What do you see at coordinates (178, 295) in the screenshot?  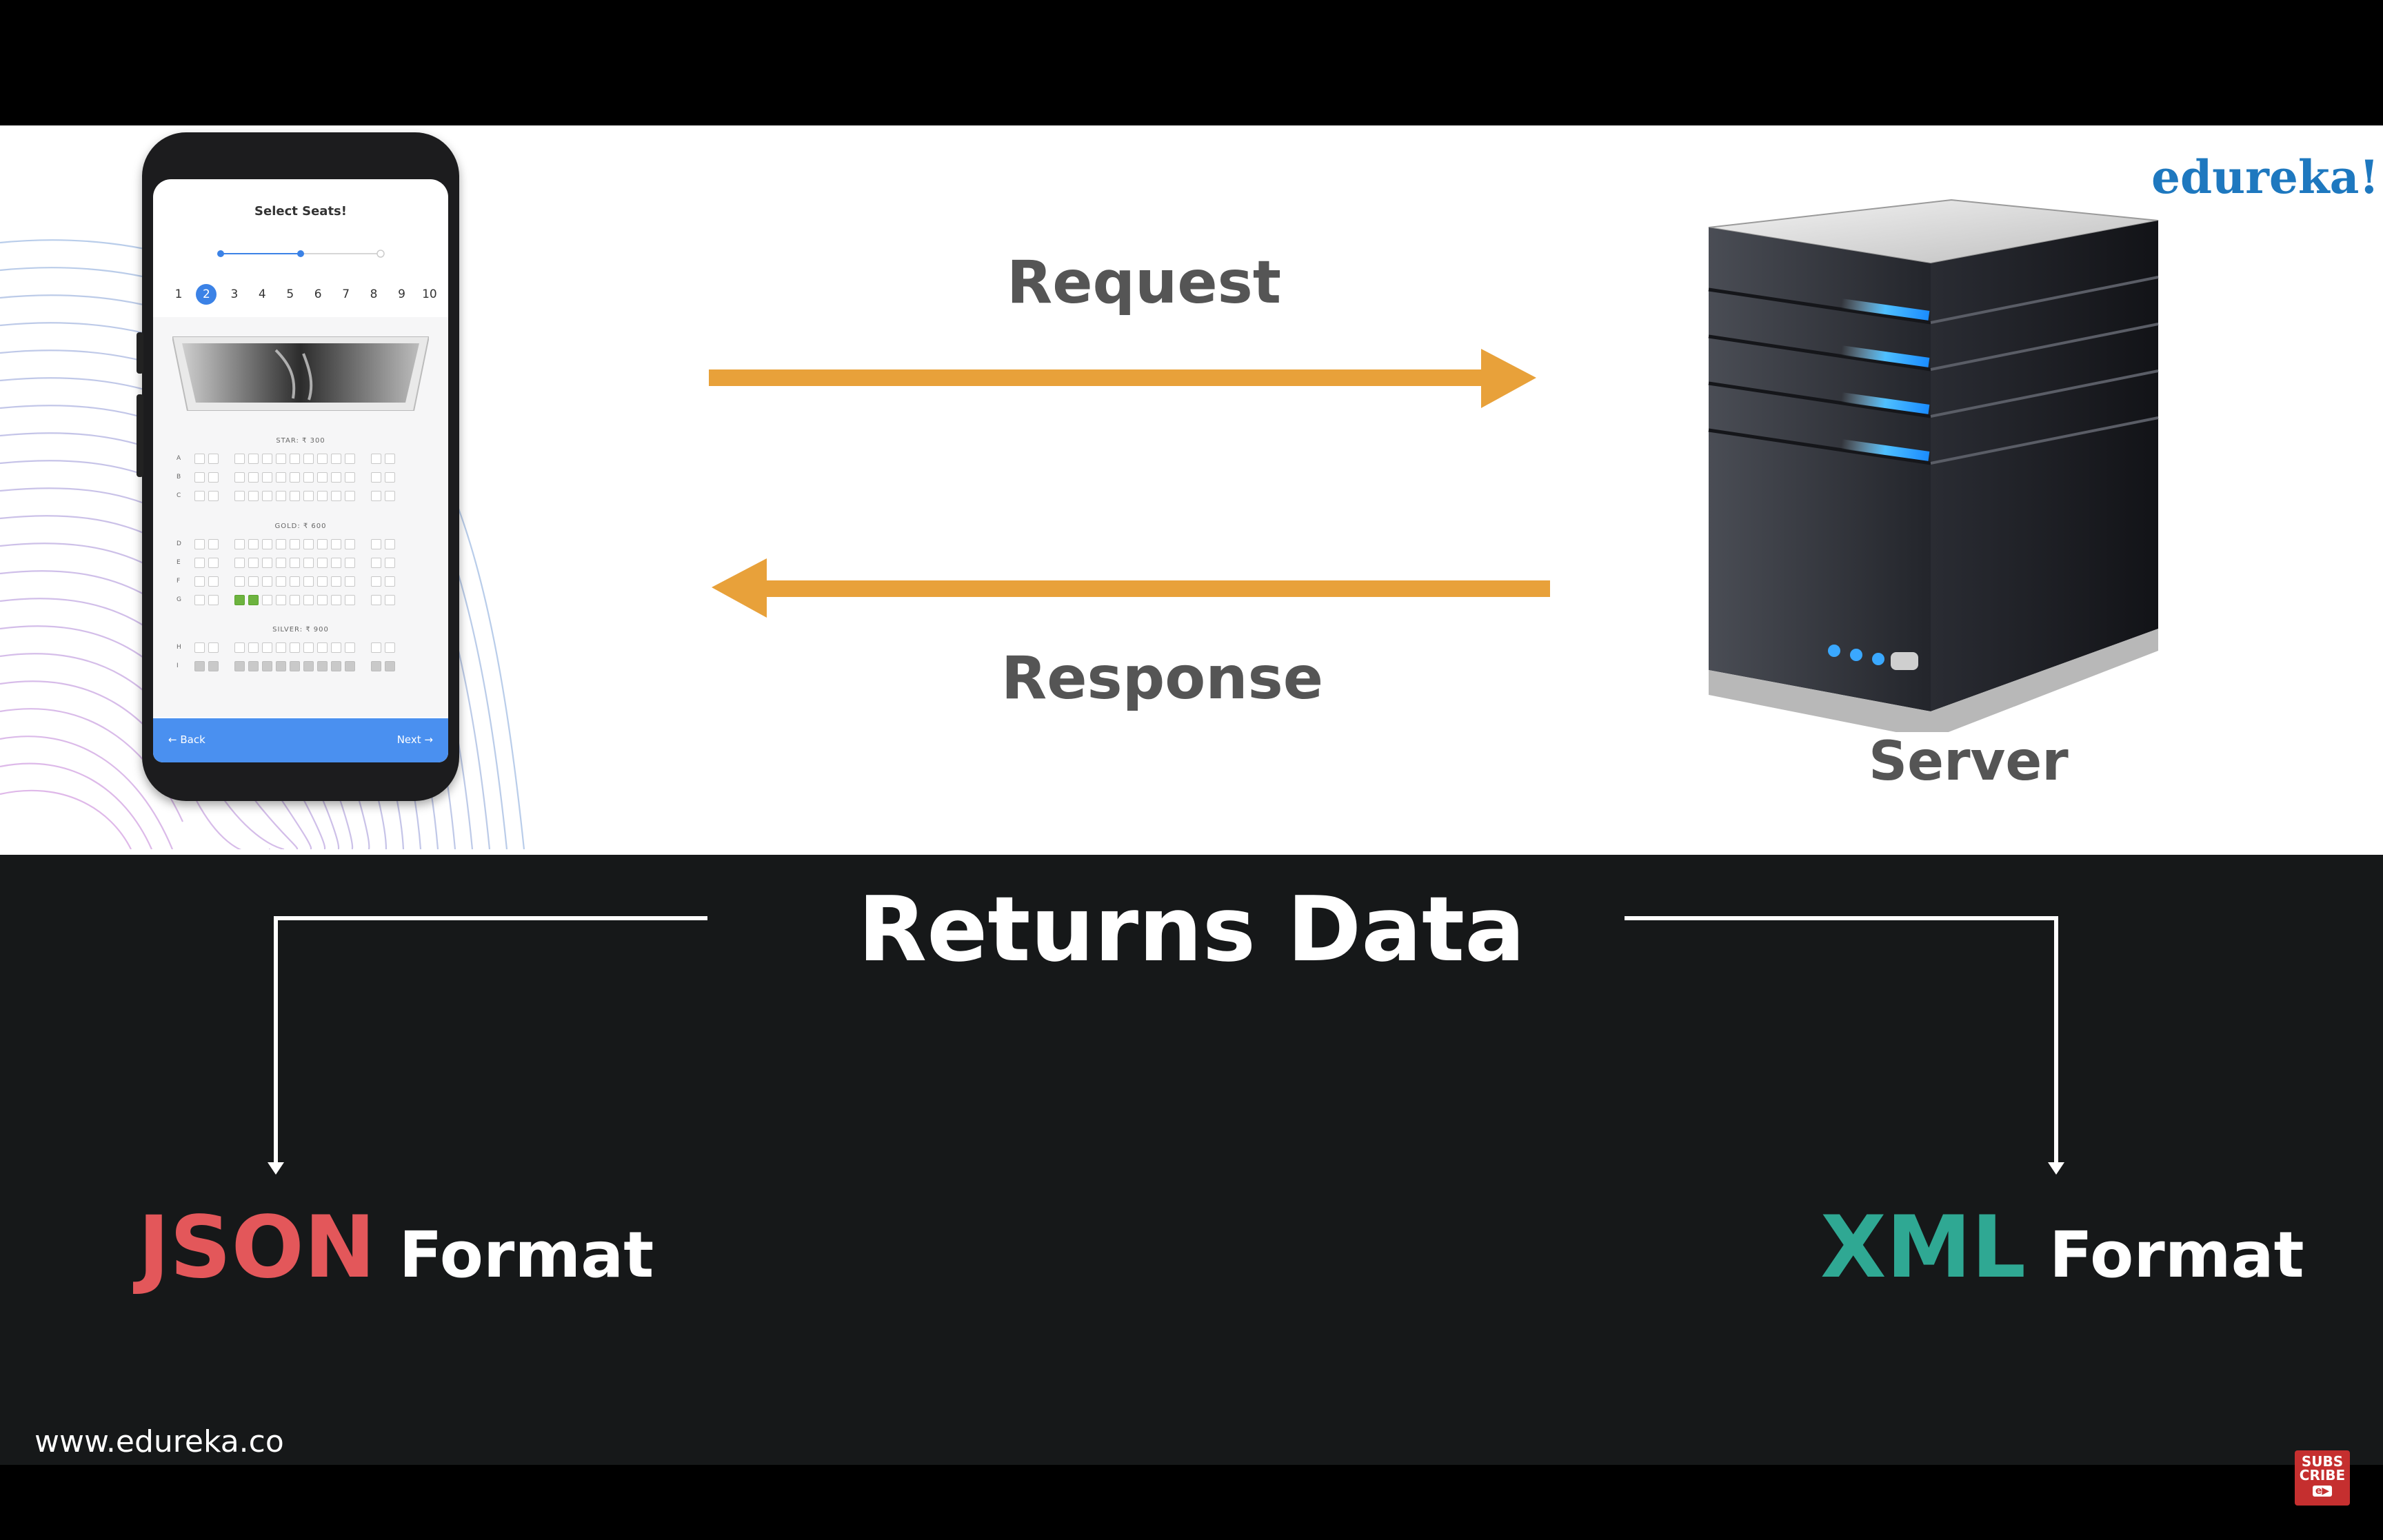 I see `seat-count-option: 1` at bounding box center [178, 295].